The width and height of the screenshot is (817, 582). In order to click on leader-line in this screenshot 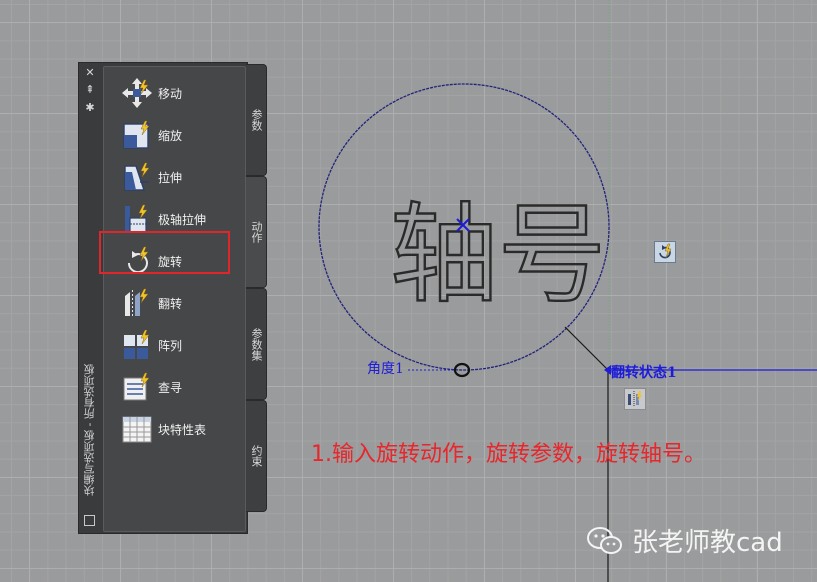, I will do `click(586, 348)`.